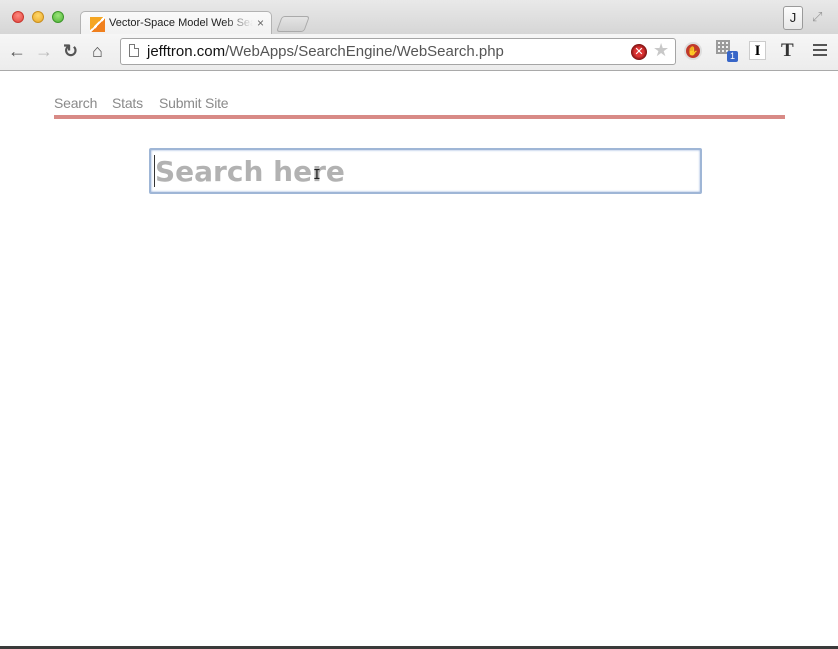 The width and height of the screenshot is (838, 649). Describe the element at coordinates (639, 52) in the screenshot. I see `blocked-content-icon: ✕` at that location.